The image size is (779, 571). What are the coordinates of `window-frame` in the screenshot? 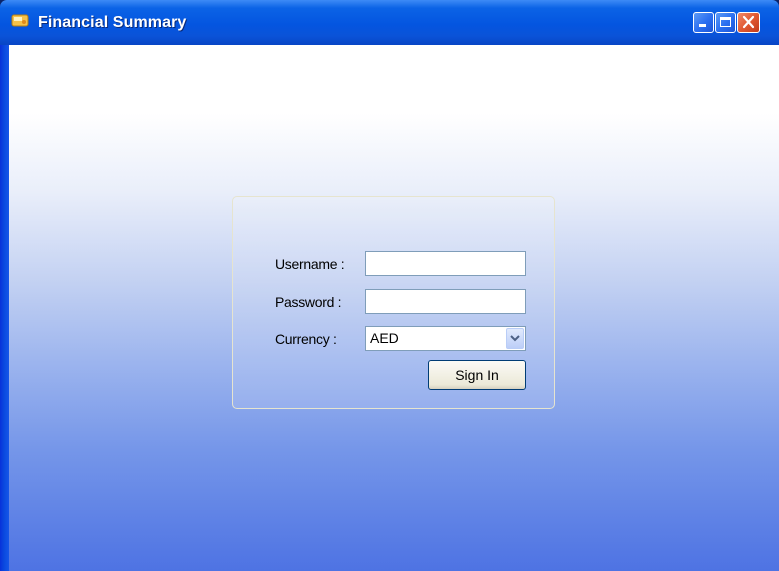 It's located at (4, 308).